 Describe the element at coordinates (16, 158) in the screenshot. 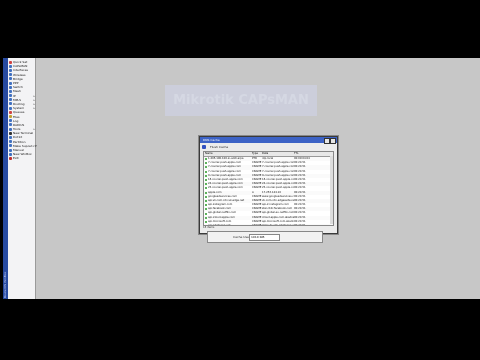

I see `sidebar-item-label: Exit` at that location.